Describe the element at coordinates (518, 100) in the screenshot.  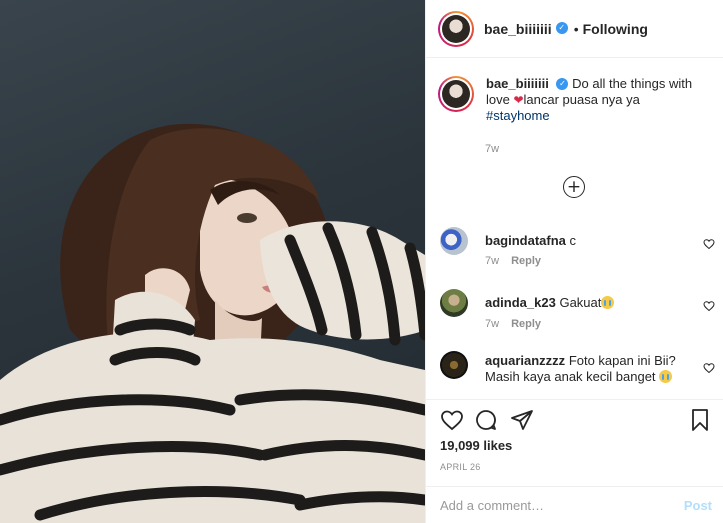
I see `heart-emoji: ❤` at that location.